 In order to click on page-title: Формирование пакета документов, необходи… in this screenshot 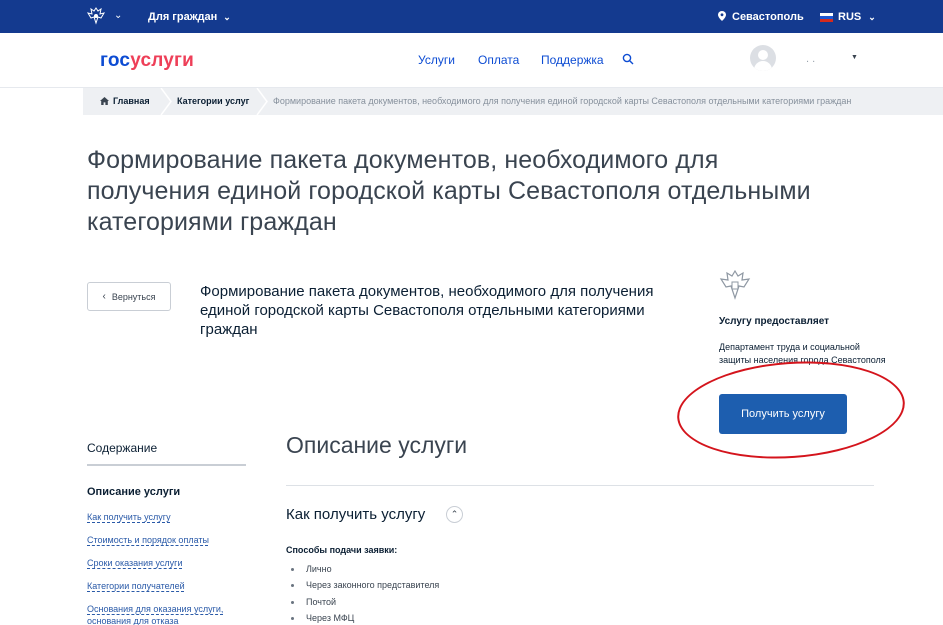, I will do `click(449, 191)`.